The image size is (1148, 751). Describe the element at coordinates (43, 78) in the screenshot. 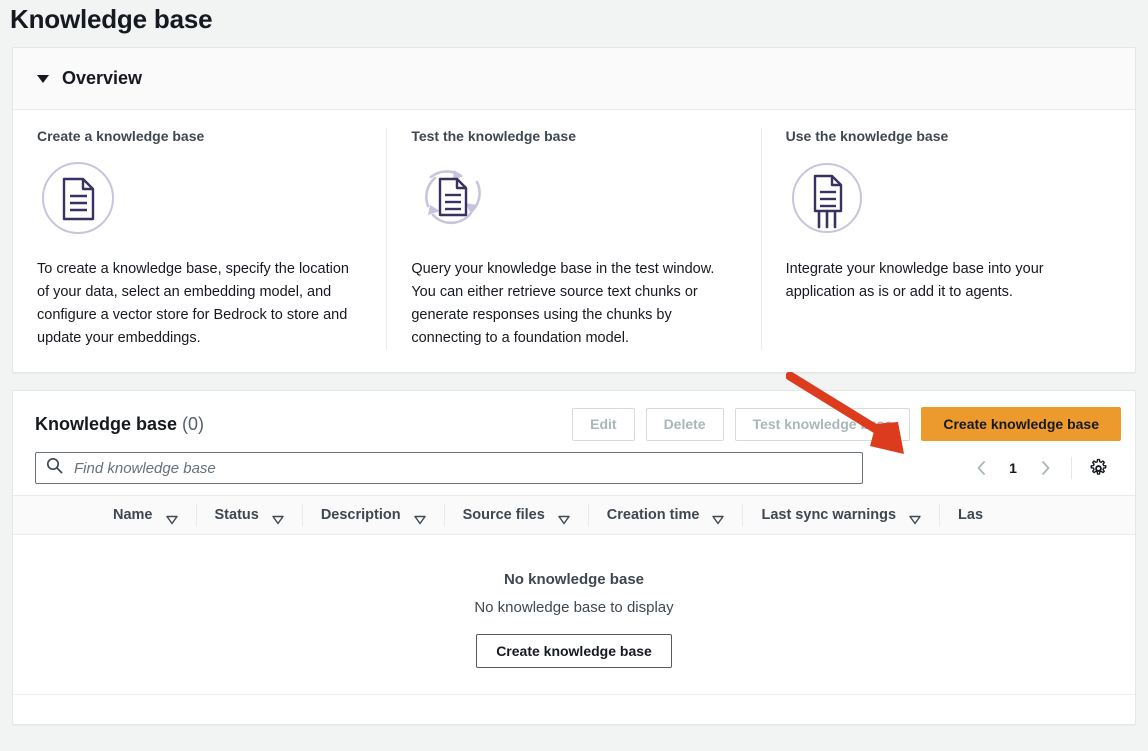

I see `caret-down-icon` at that location.